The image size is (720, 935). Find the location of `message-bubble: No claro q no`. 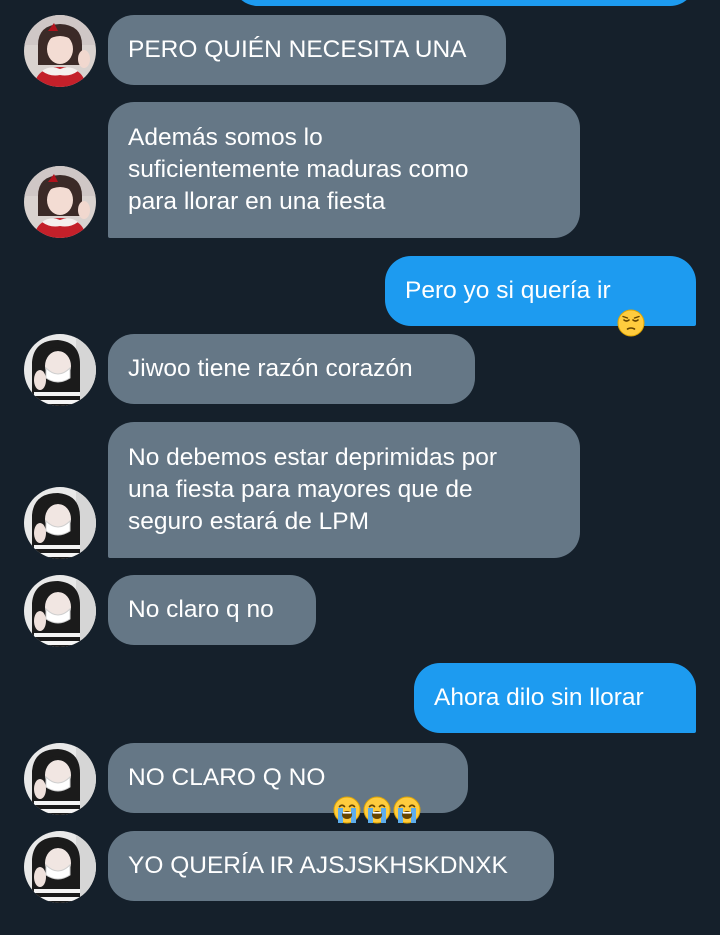

message-bubble: No claro q no is located at coordinates (212, 610).